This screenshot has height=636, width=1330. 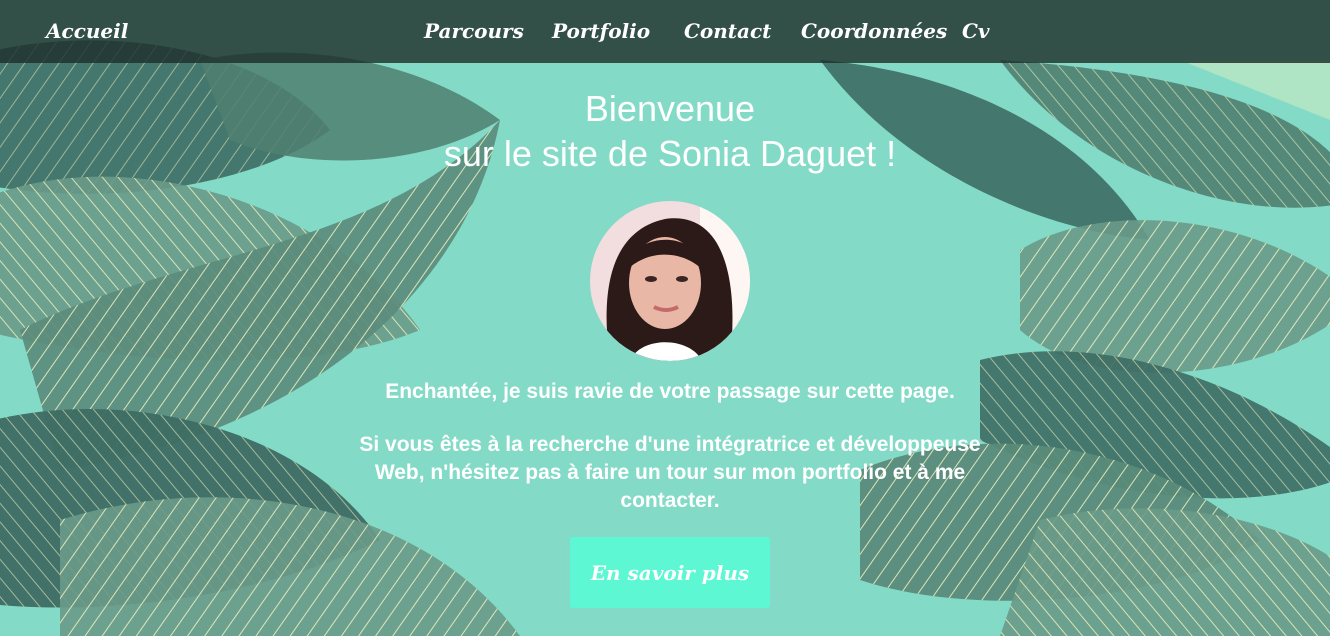 I want to click on nav-link-cv: Cv, so click(x=976, y=31).